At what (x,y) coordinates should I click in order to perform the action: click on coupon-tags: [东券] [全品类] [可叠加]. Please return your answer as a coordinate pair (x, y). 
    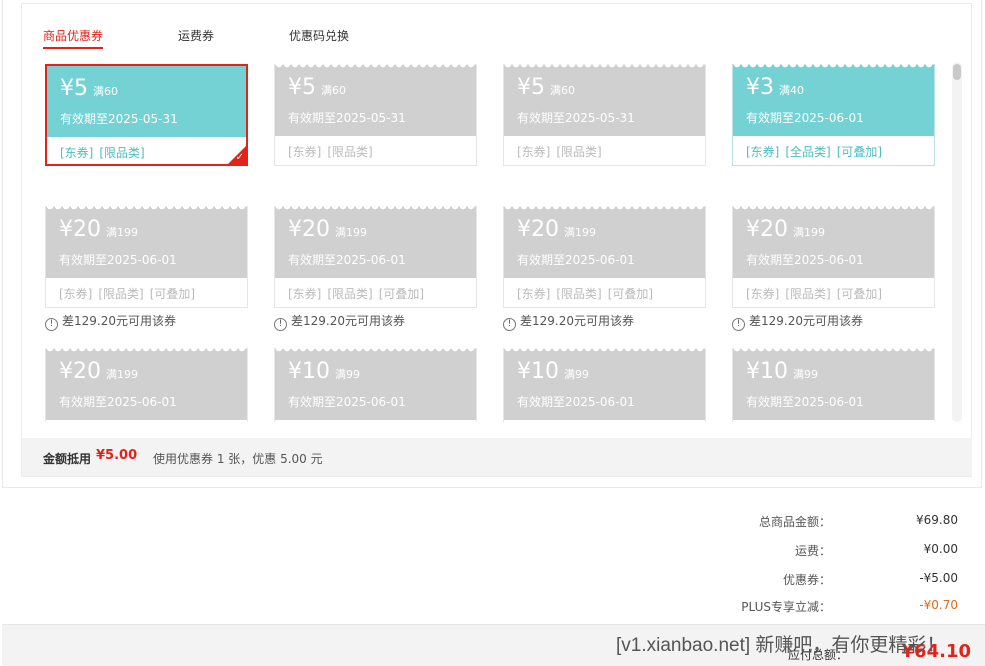
    Looking at the image, I should click on (817, 151).